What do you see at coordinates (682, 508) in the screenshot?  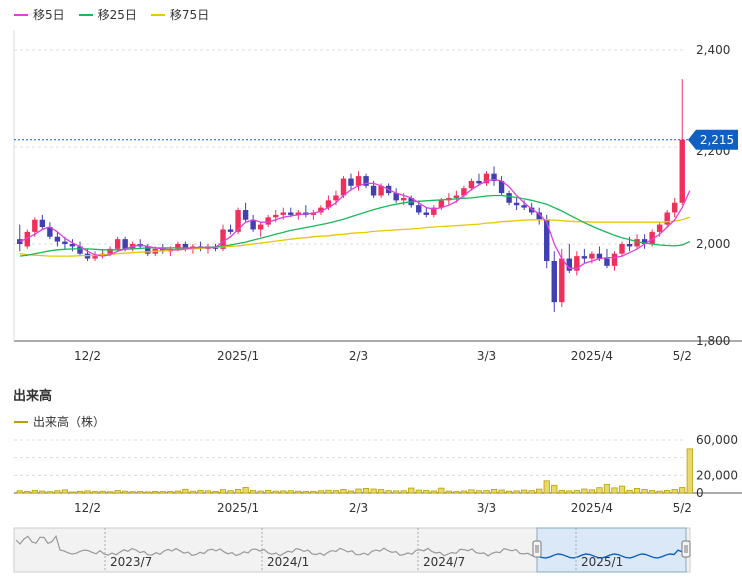 I see `volume-x-tick-label: 5/2` at bounding box center [682, 508].